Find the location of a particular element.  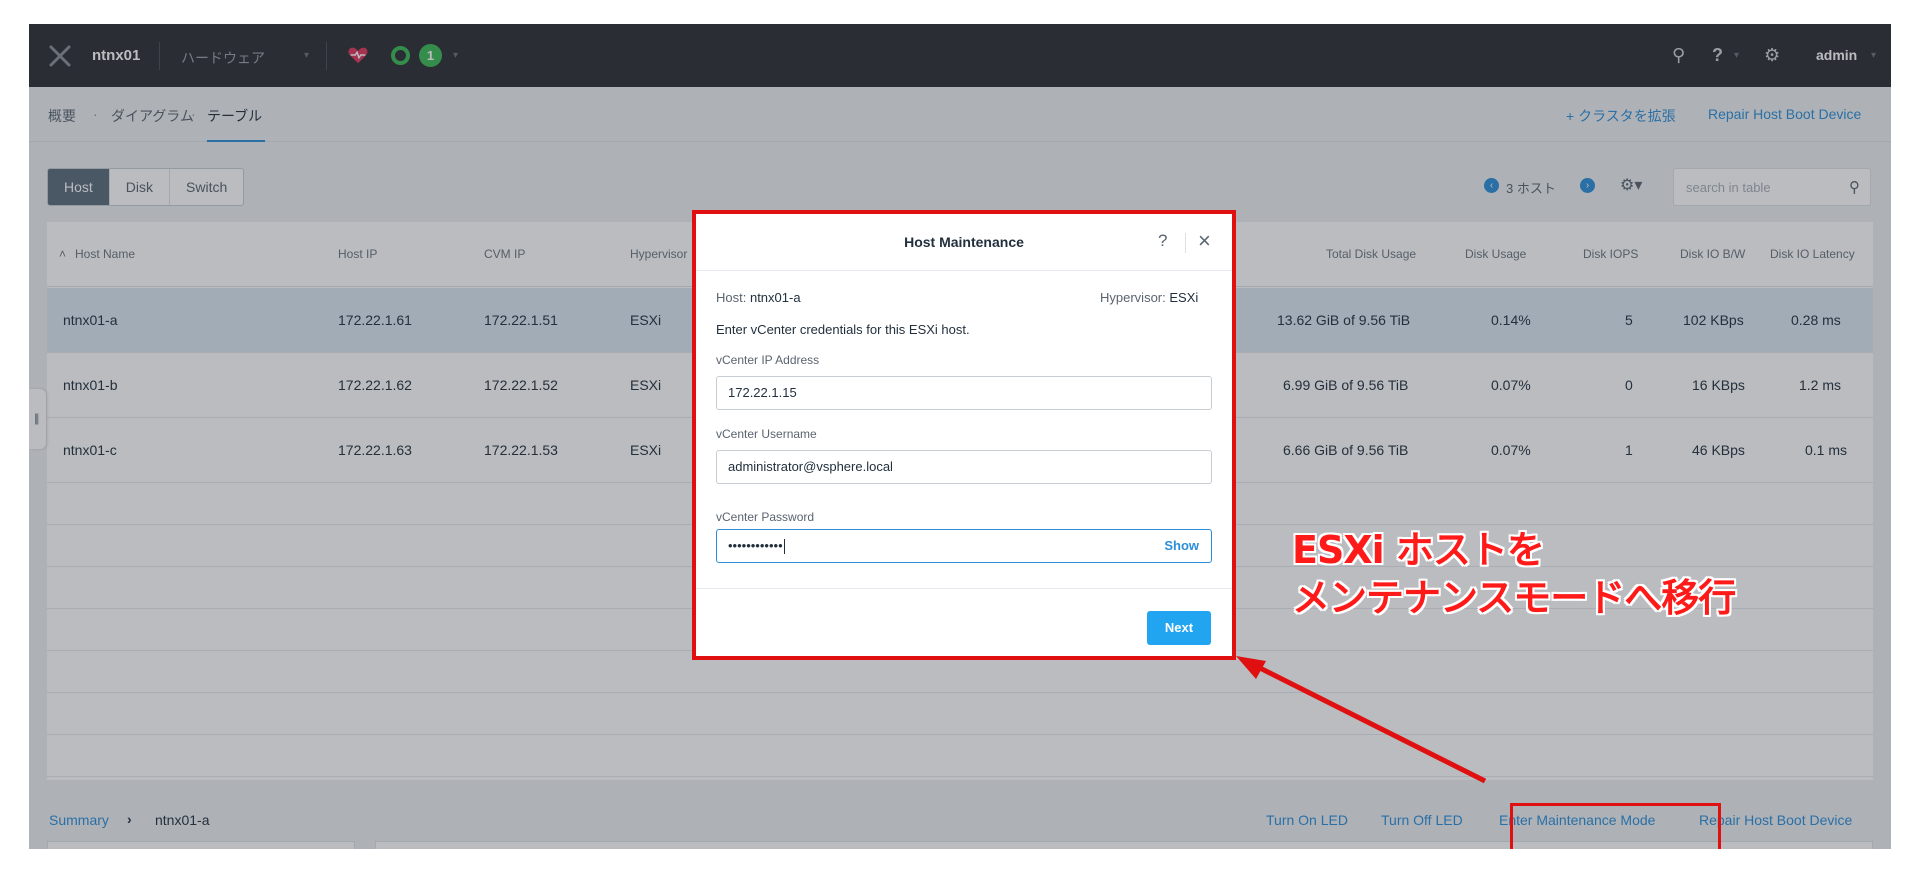

vcenter-password-input: •••••••••••• is located at coordinates (755, 545).